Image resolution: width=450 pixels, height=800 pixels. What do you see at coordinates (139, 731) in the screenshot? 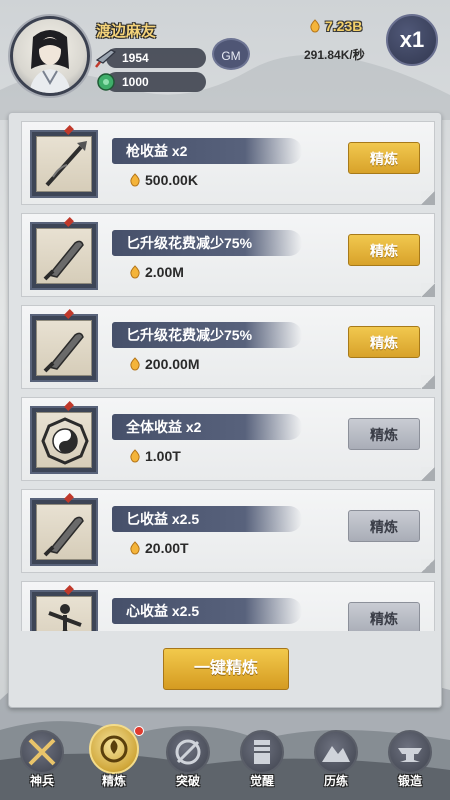
I see `notification-dot` at bounding box center [139, 731].